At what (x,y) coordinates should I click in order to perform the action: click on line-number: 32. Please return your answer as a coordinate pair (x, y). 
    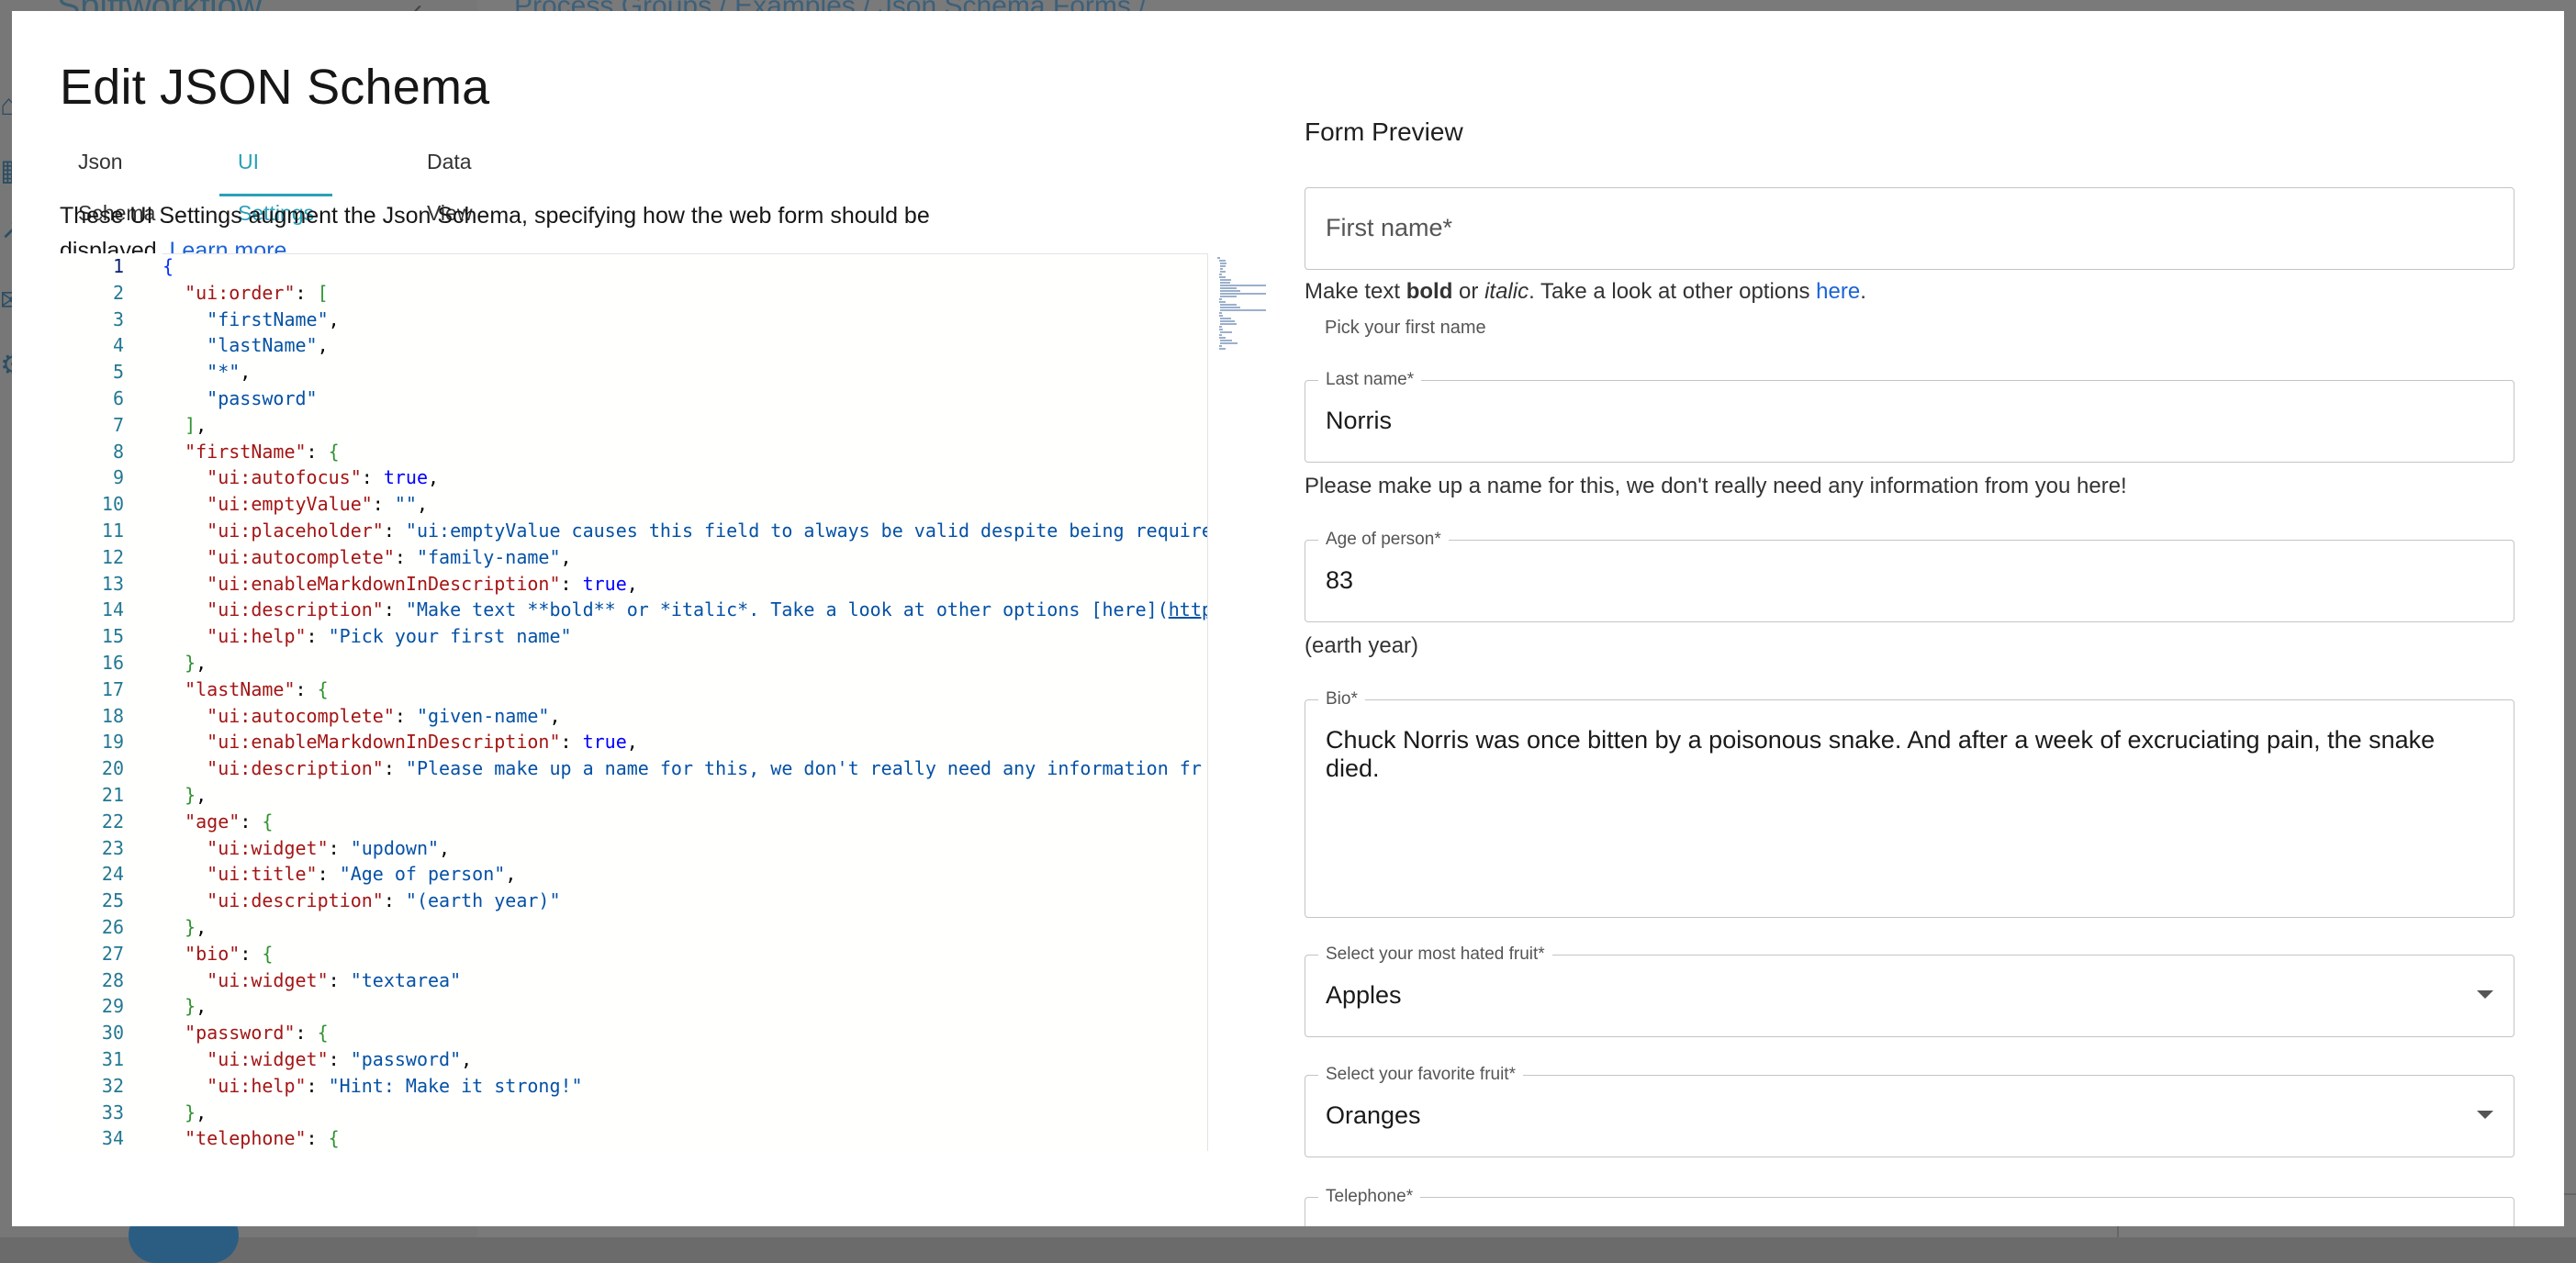
    Looking at the image, I should click on (112, 1085).